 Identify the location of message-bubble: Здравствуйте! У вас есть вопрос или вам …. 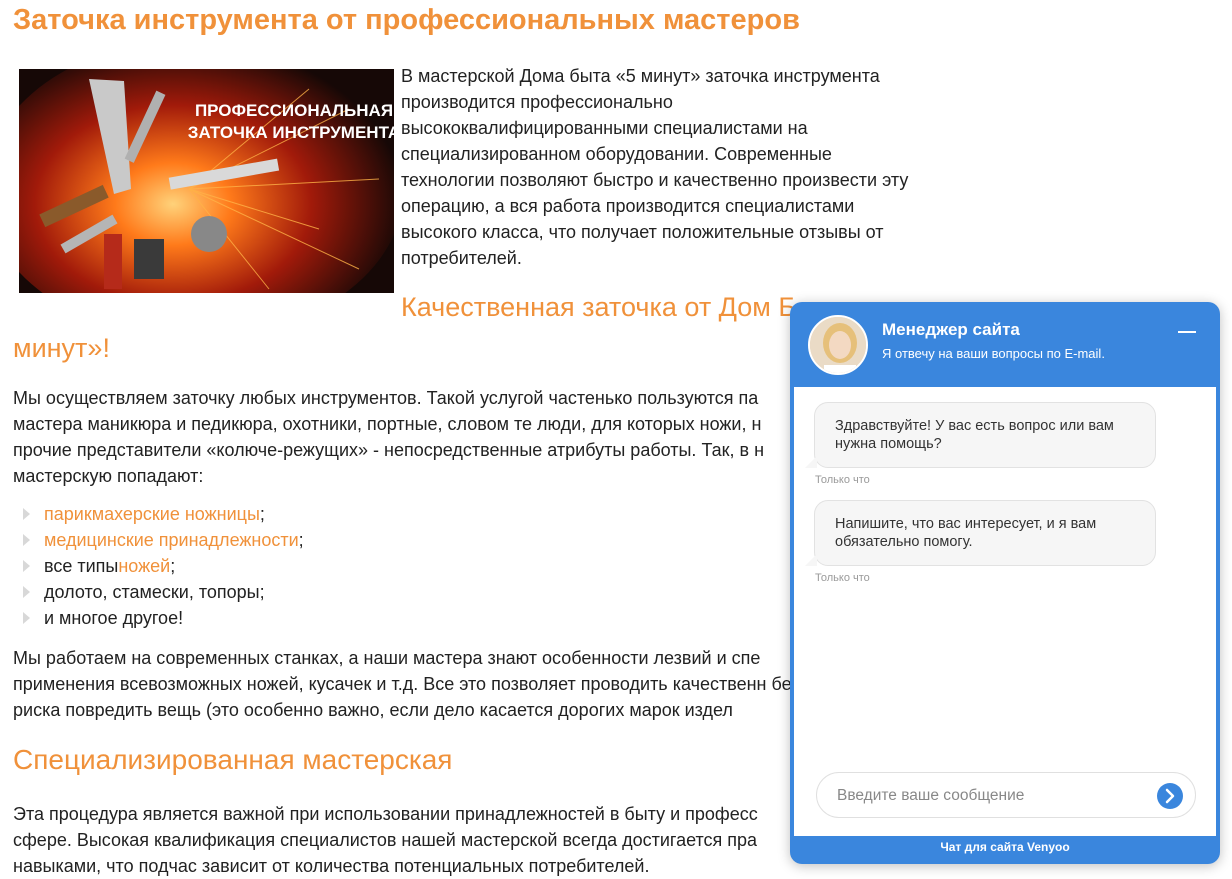
(980, 435).